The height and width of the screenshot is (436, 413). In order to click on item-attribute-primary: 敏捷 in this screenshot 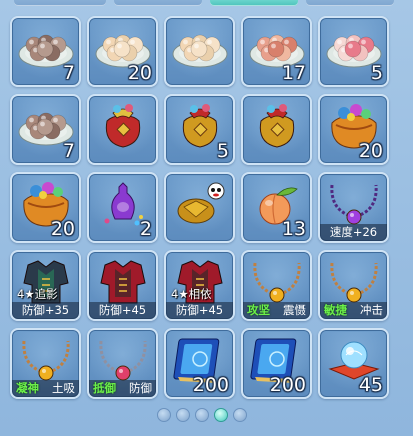, I will do `click(335, 310)`.